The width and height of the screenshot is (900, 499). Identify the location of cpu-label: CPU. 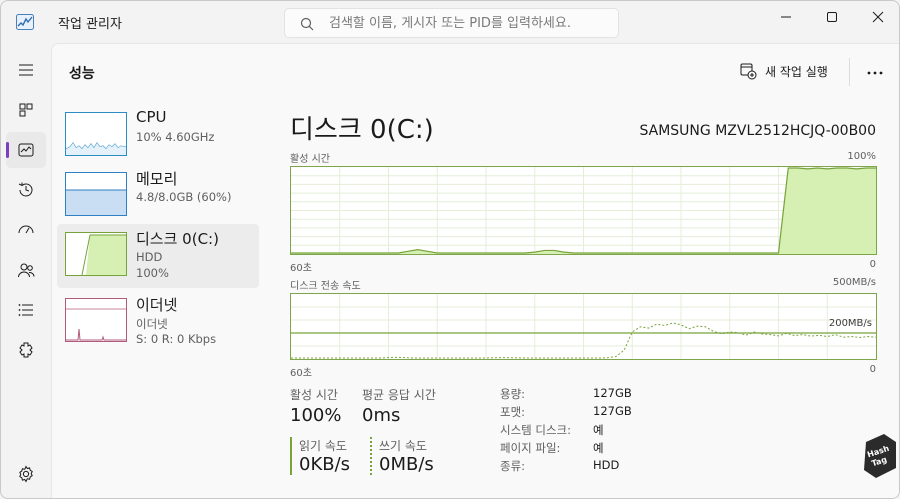
(151, 117).